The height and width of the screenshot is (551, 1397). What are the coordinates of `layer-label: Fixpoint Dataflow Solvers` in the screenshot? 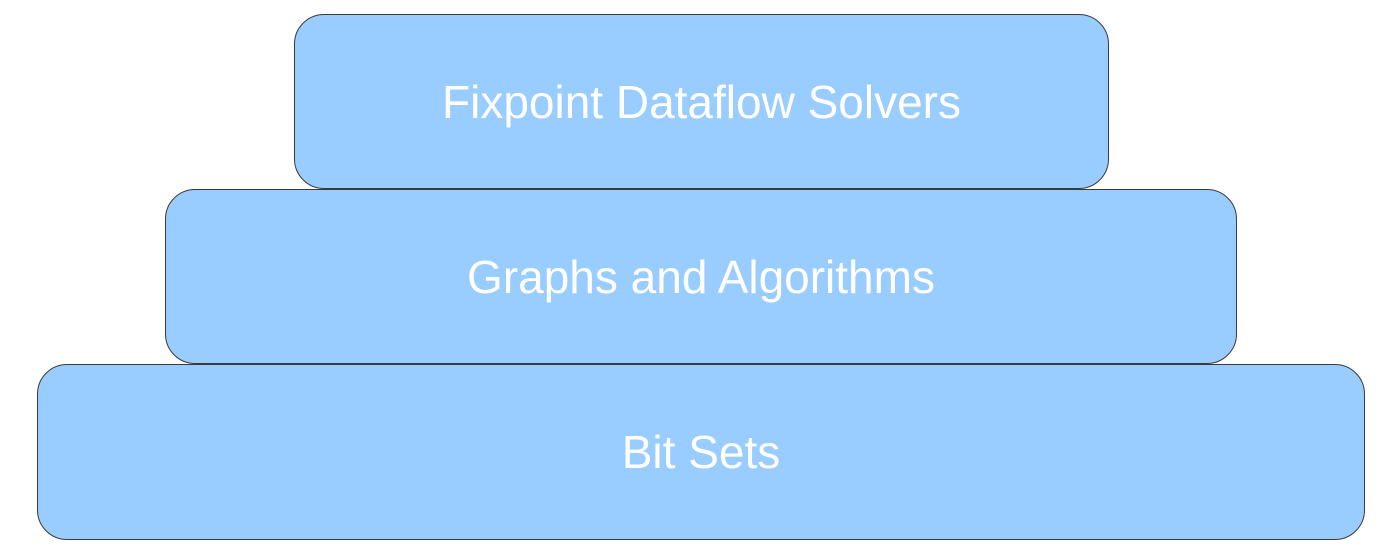 It's located at (701, 101).